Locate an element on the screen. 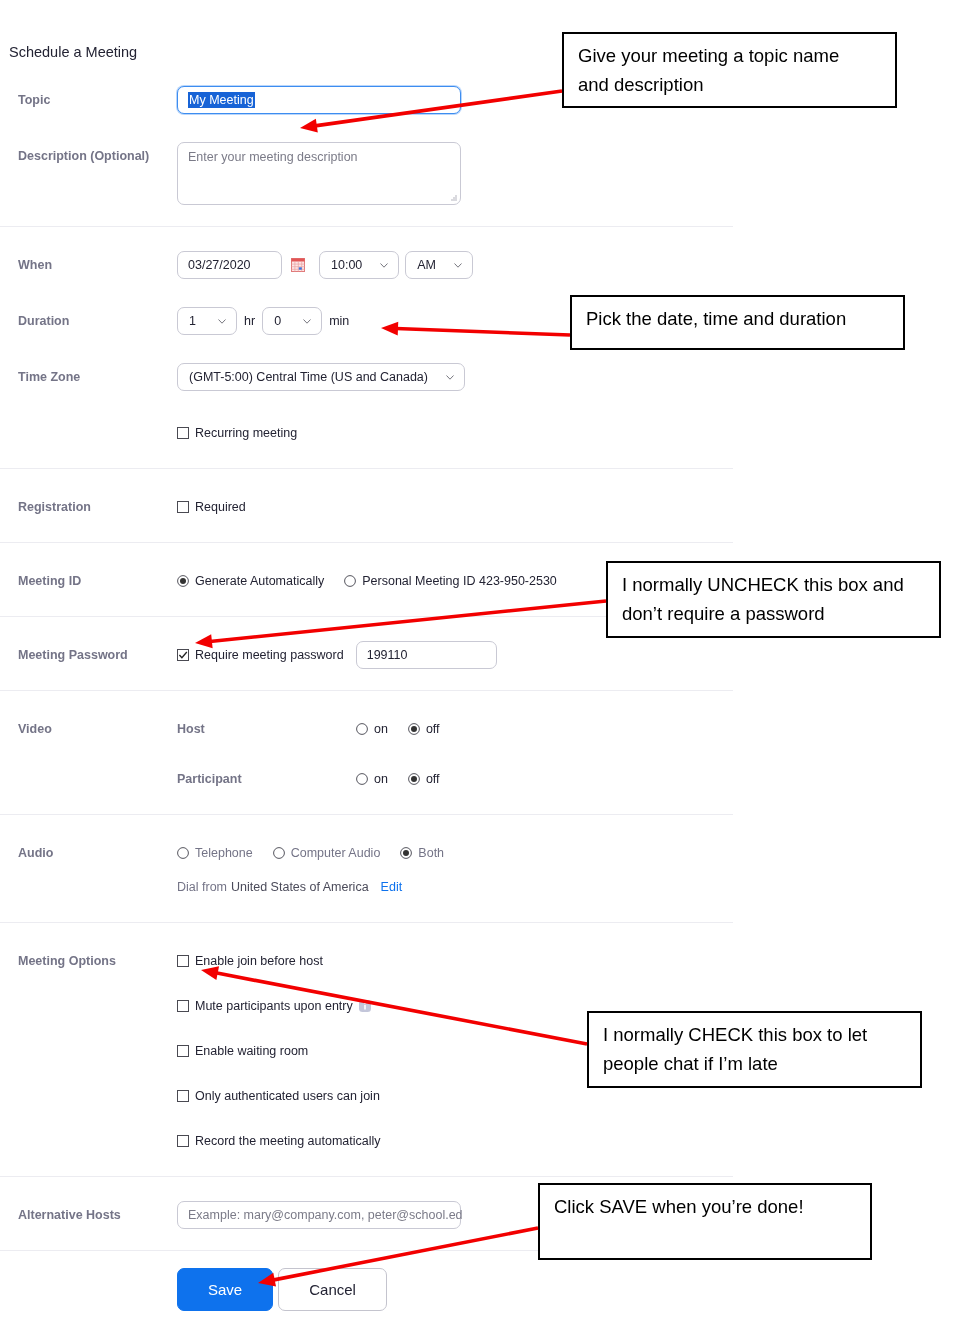  field-label: Meeting Password is located at coordinates (73, 655).